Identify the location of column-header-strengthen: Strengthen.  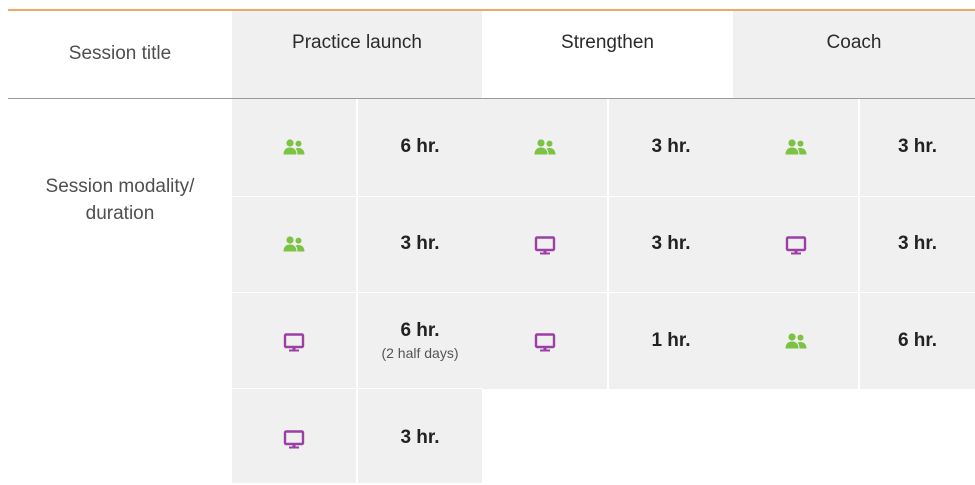
(607, 42).